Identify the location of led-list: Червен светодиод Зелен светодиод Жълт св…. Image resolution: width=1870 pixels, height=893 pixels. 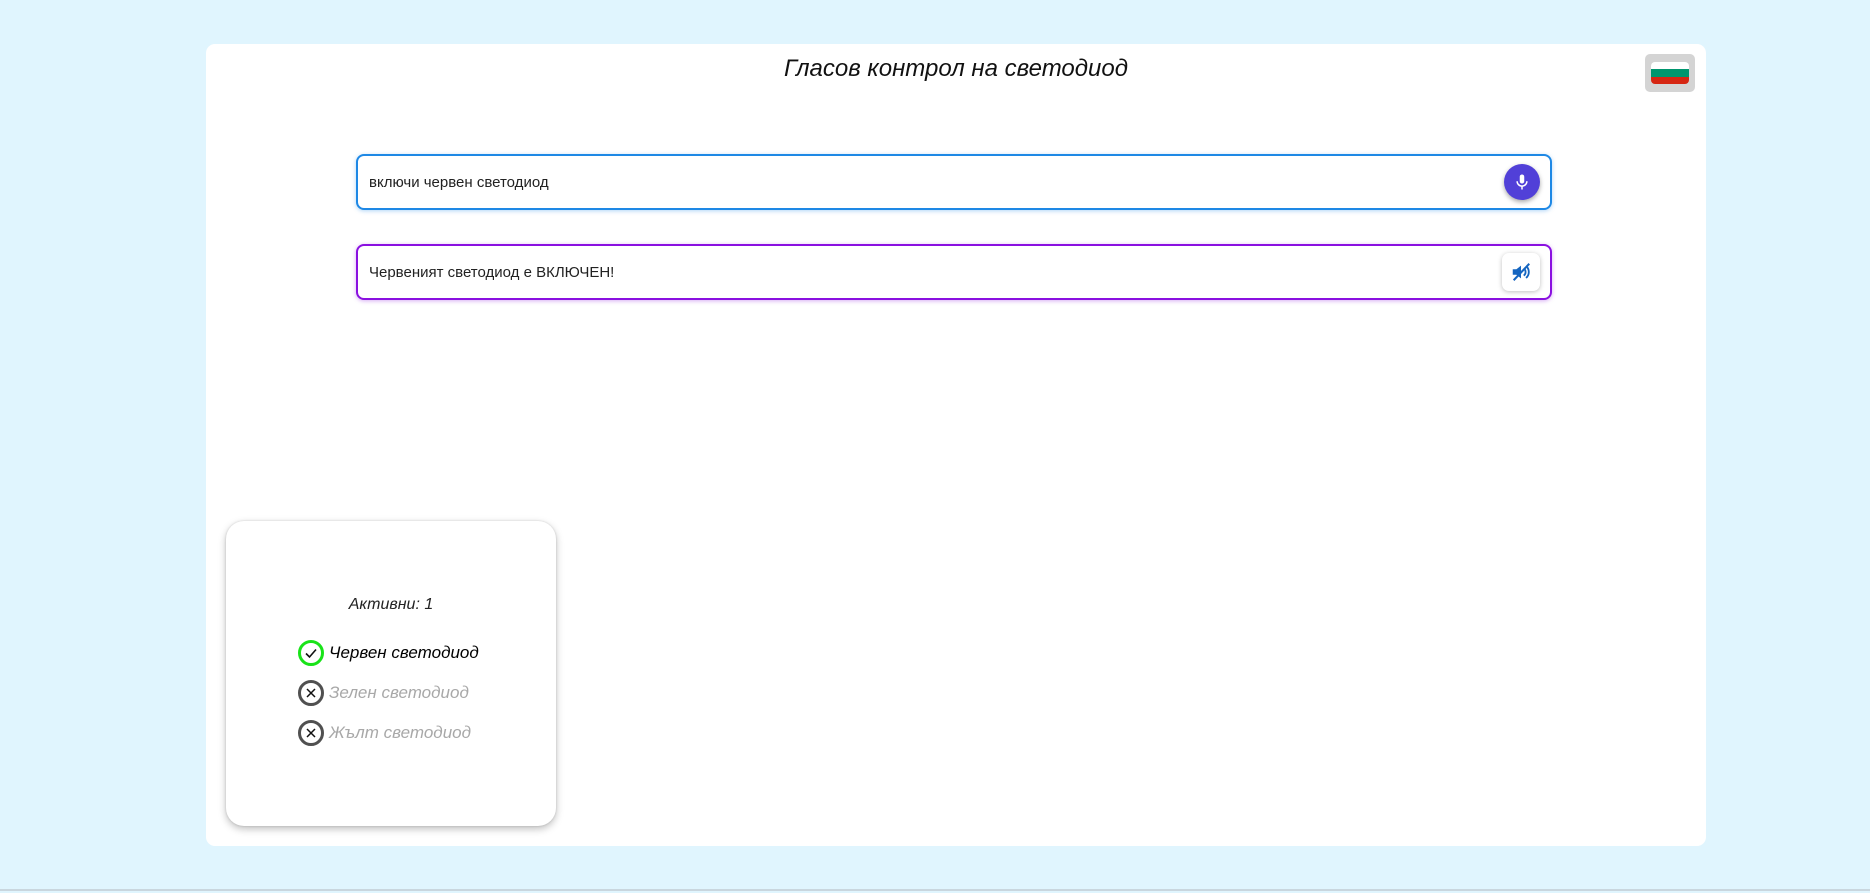
(388, 698).